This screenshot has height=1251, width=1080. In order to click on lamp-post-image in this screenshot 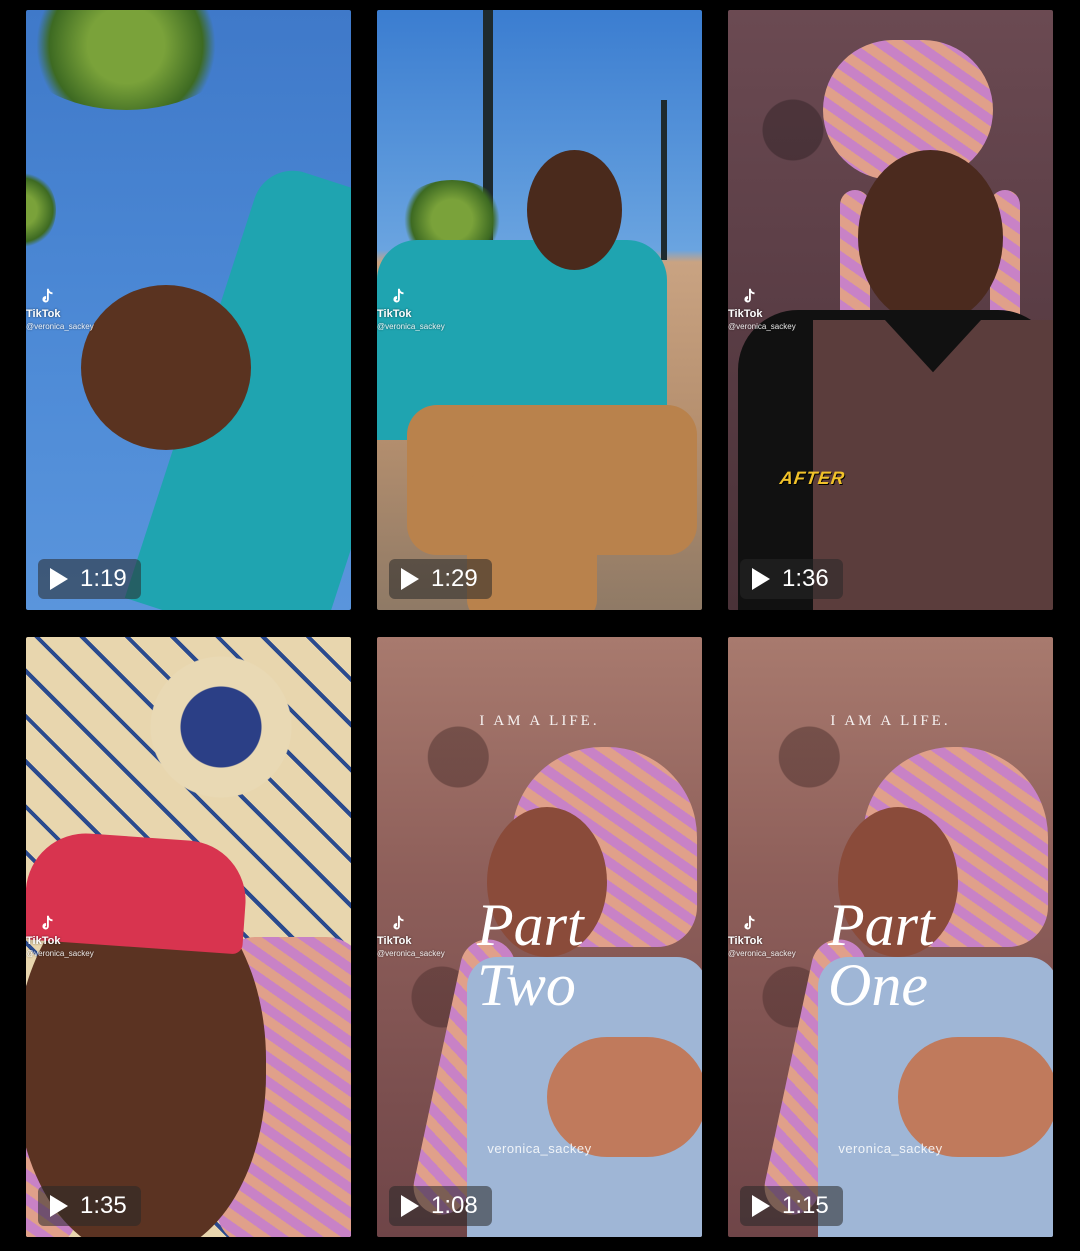, I will do `click(664, 180)`.